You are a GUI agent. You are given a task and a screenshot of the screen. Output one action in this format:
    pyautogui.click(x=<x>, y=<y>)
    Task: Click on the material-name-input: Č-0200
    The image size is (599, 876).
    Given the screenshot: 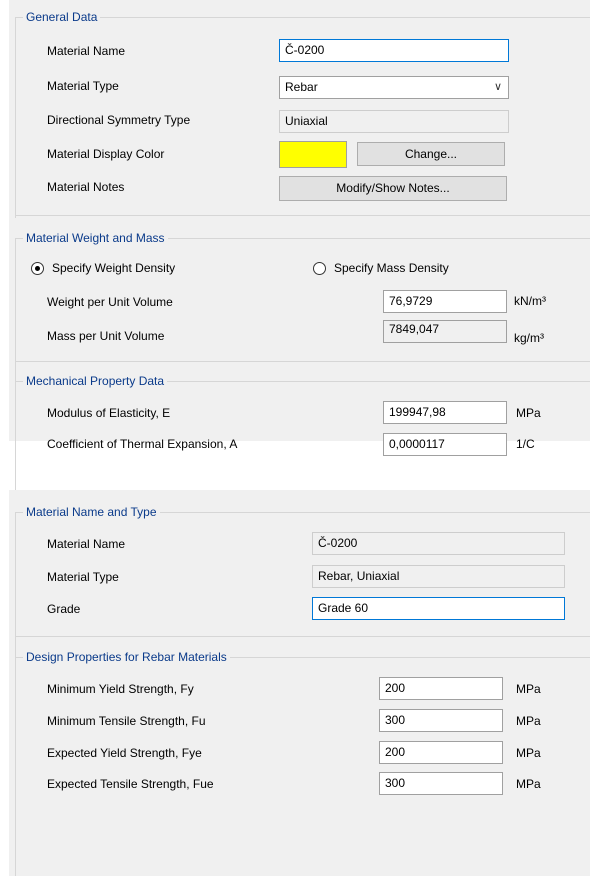 What is the action you would take?
    pyautogui.click(x=394, y=50)
    